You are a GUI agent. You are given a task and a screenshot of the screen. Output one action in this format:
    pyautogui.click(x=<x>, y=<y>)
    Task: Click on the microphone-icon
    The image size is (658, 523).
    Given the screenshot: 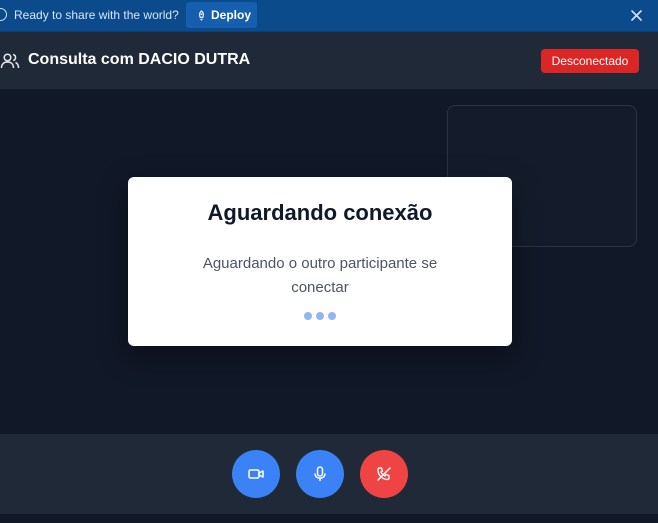 What is the action you would take?
    pyautogui.click(x=320, y=473)
    